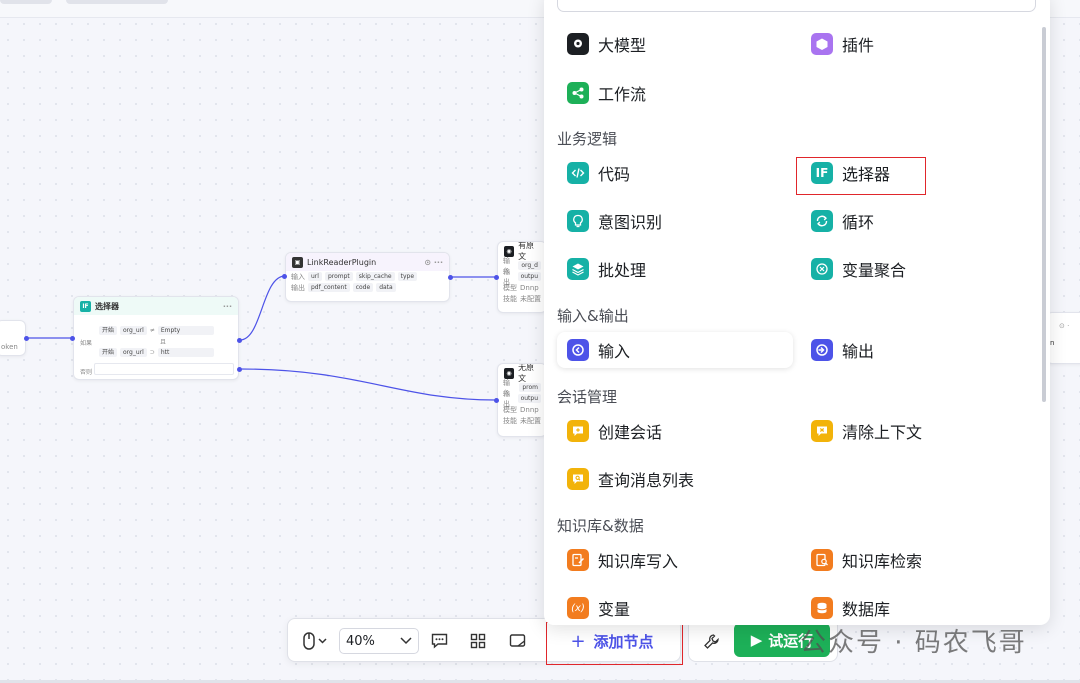  I want to click on node-item-label: 数据库, so click(866, 609).